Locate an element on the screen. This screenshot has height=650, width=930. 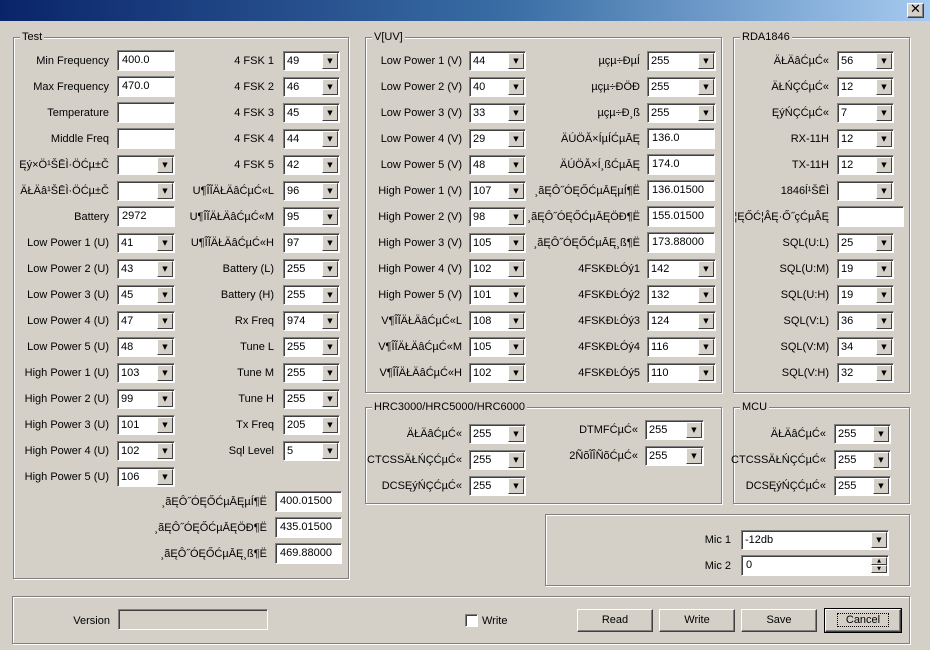
v-right-input-7: 173.88000 is located at coordinates (681, 242).